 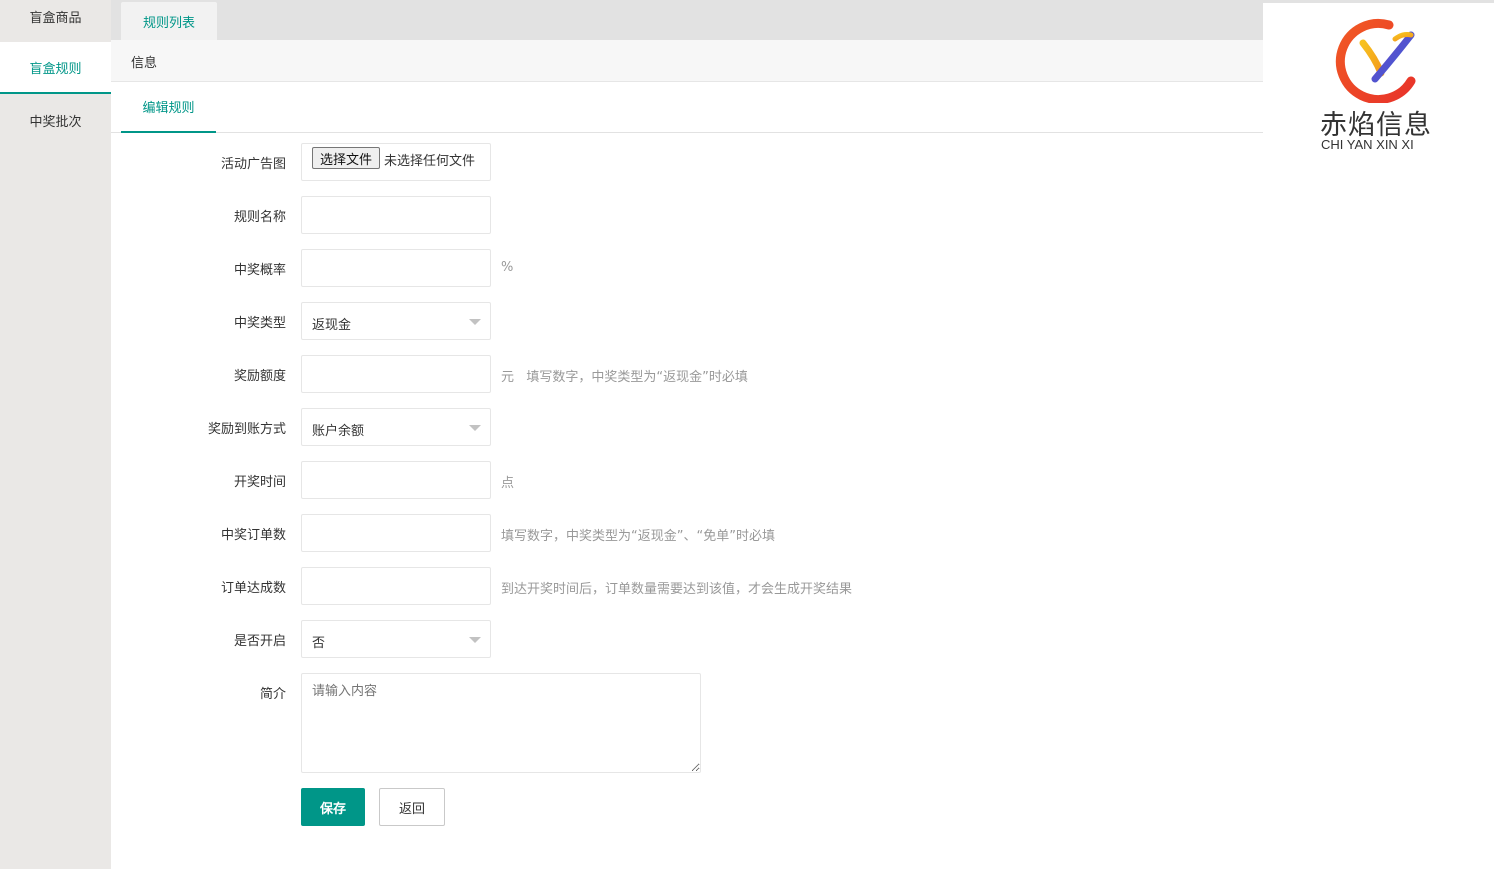 I want to click on reward-amount-label: 奖励额度, so click(x=259, y=376).